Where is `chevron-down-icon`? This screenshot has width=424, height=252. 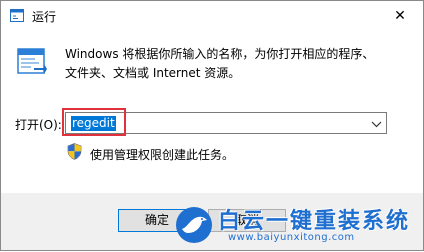
chevron-down-icon is located at coordinates (376, 123).